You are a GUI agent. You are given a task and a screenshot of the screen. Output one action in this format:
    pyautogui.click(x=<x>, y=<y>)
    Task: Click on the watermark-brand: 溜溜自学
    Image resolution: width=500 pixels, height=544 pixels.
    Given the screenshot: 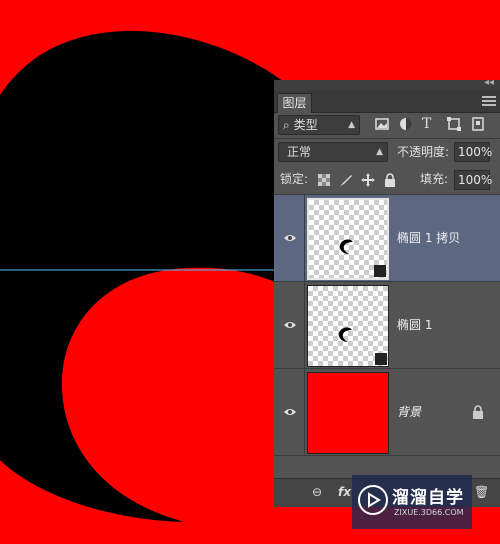 What is the action you would take?
    pyautogui.click(x=428, y=498)
    